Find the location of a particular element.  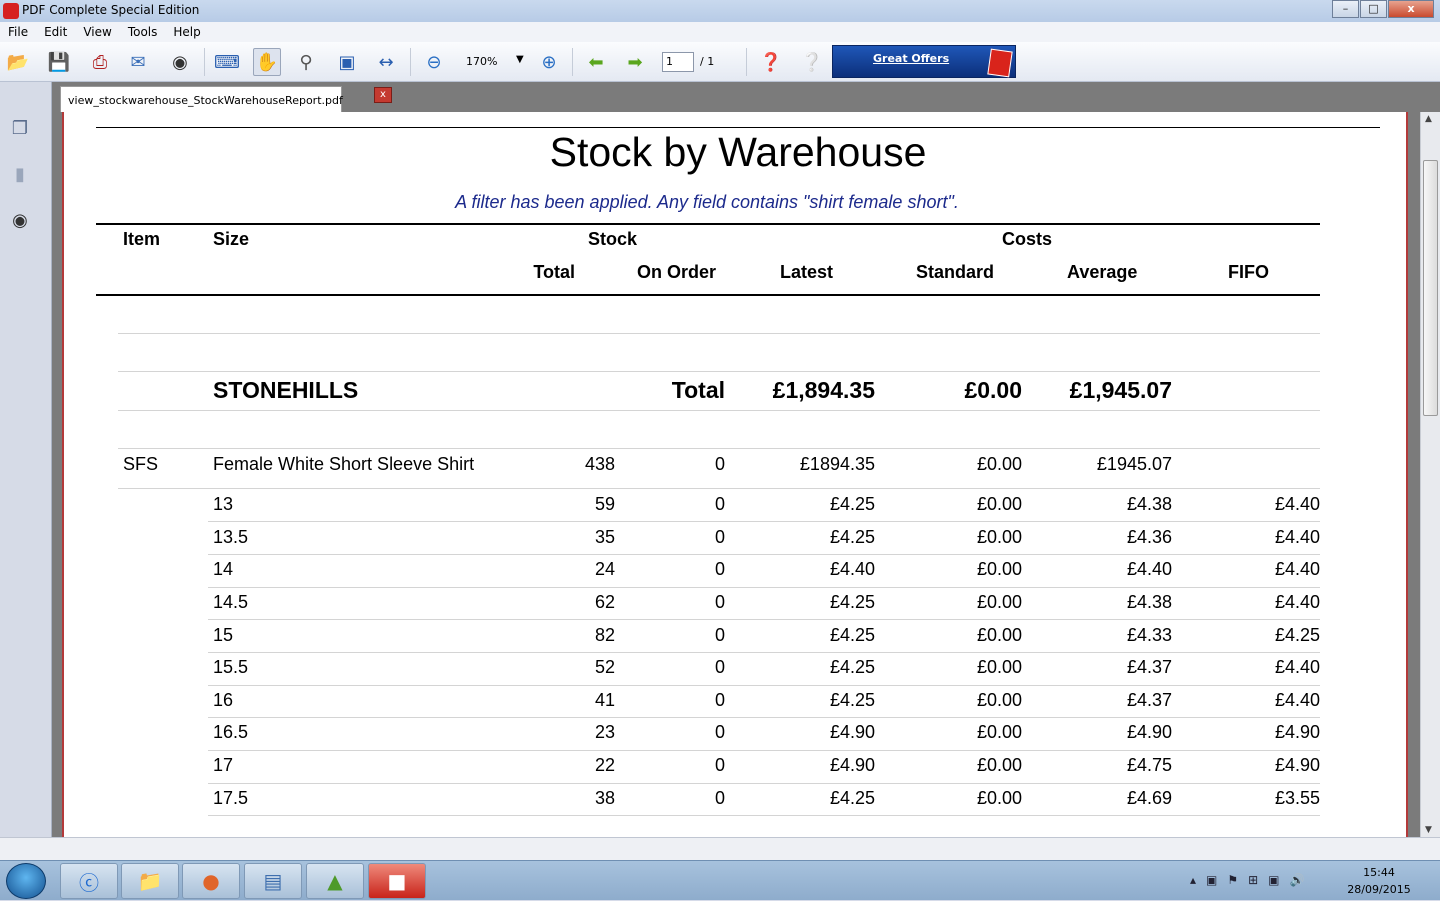

zoom-level: 170% is located at coordinates (481, 61).